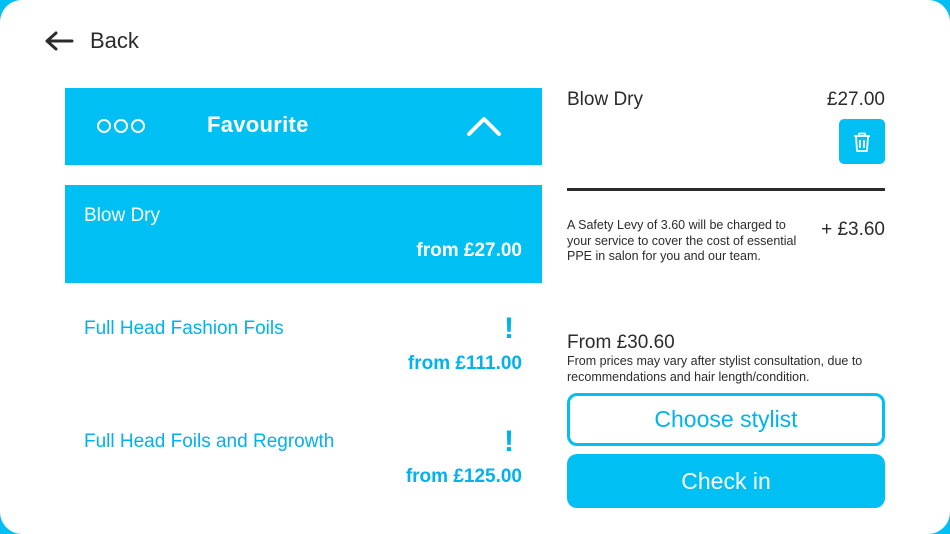 The width and height of the screenshot is (950, 534). What do you see at coordinates (726, 481) in the screenshot?
I see `check-in-button: Check in` at bounding box center [726, 481].